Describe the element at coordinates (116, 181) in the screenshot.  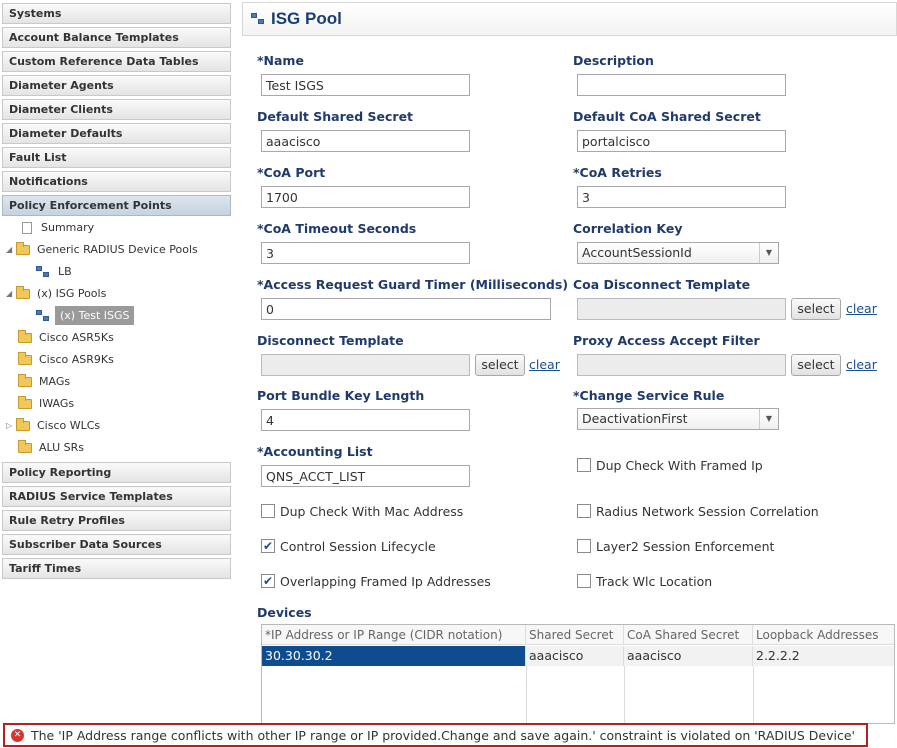
I see `nav-notifications: Notifications` at that location.